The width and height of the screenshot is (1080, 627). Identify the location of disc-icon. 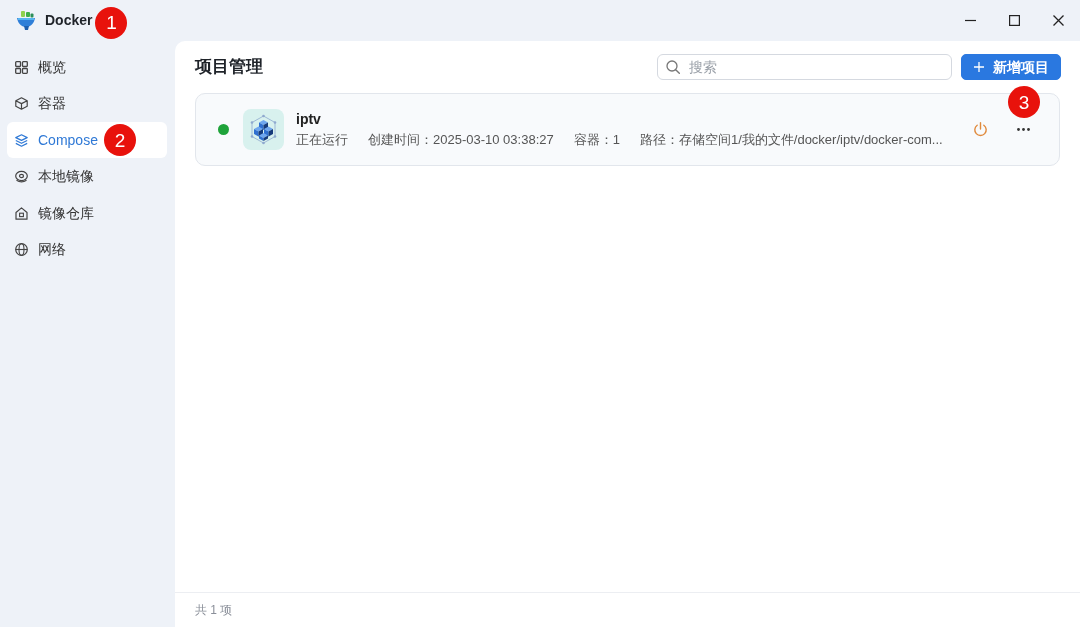
(21, 176).